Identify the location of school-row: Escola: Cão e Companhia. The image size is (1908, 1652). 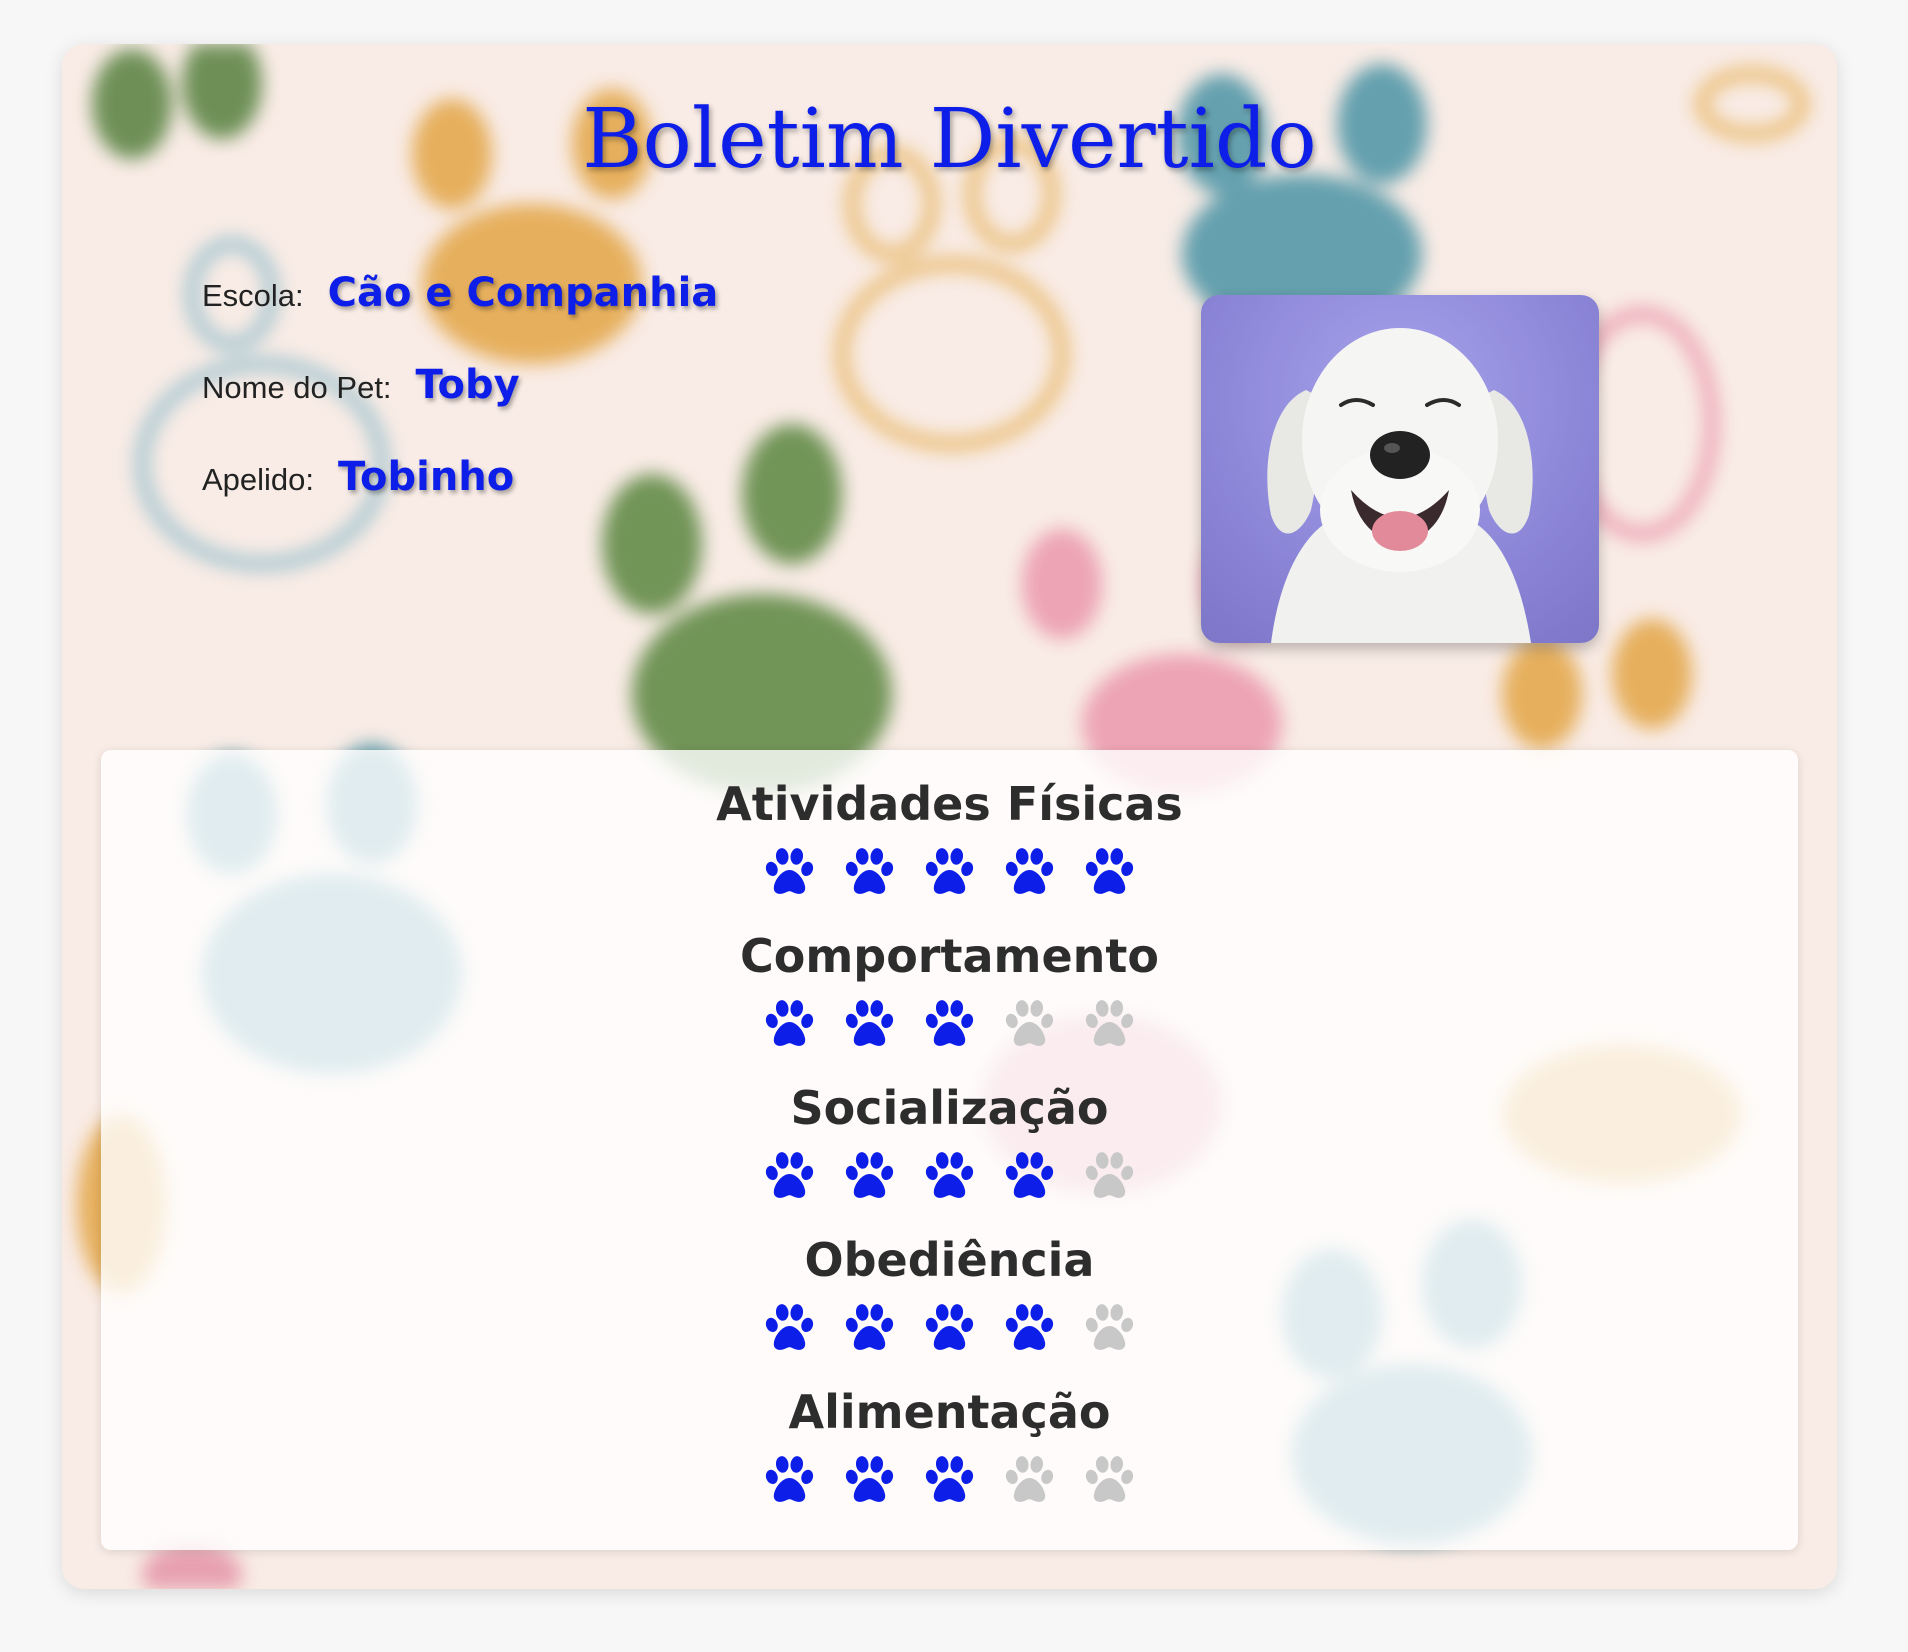
(460, 293).